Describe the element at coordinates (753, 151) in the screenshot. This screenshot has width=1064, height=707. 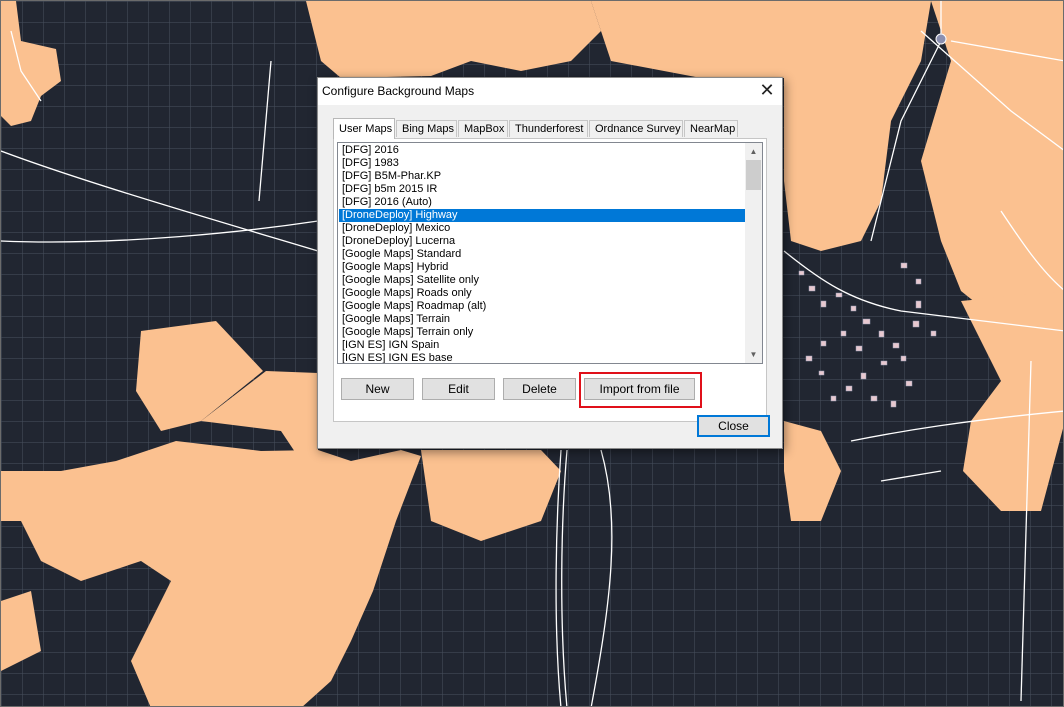
I see `scroll-up-icon: ▲` at that location.